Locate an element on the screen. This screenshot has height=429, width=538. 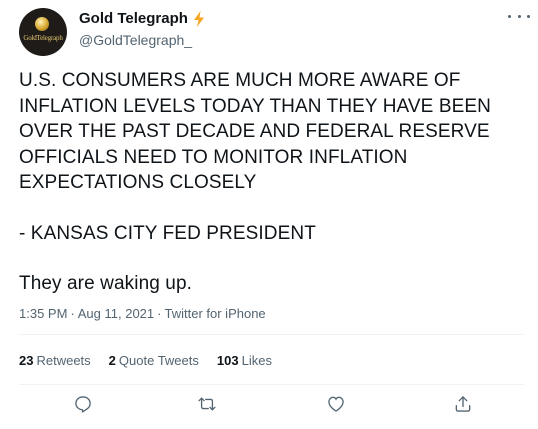
share-icon is located at coordinates (463, 404).